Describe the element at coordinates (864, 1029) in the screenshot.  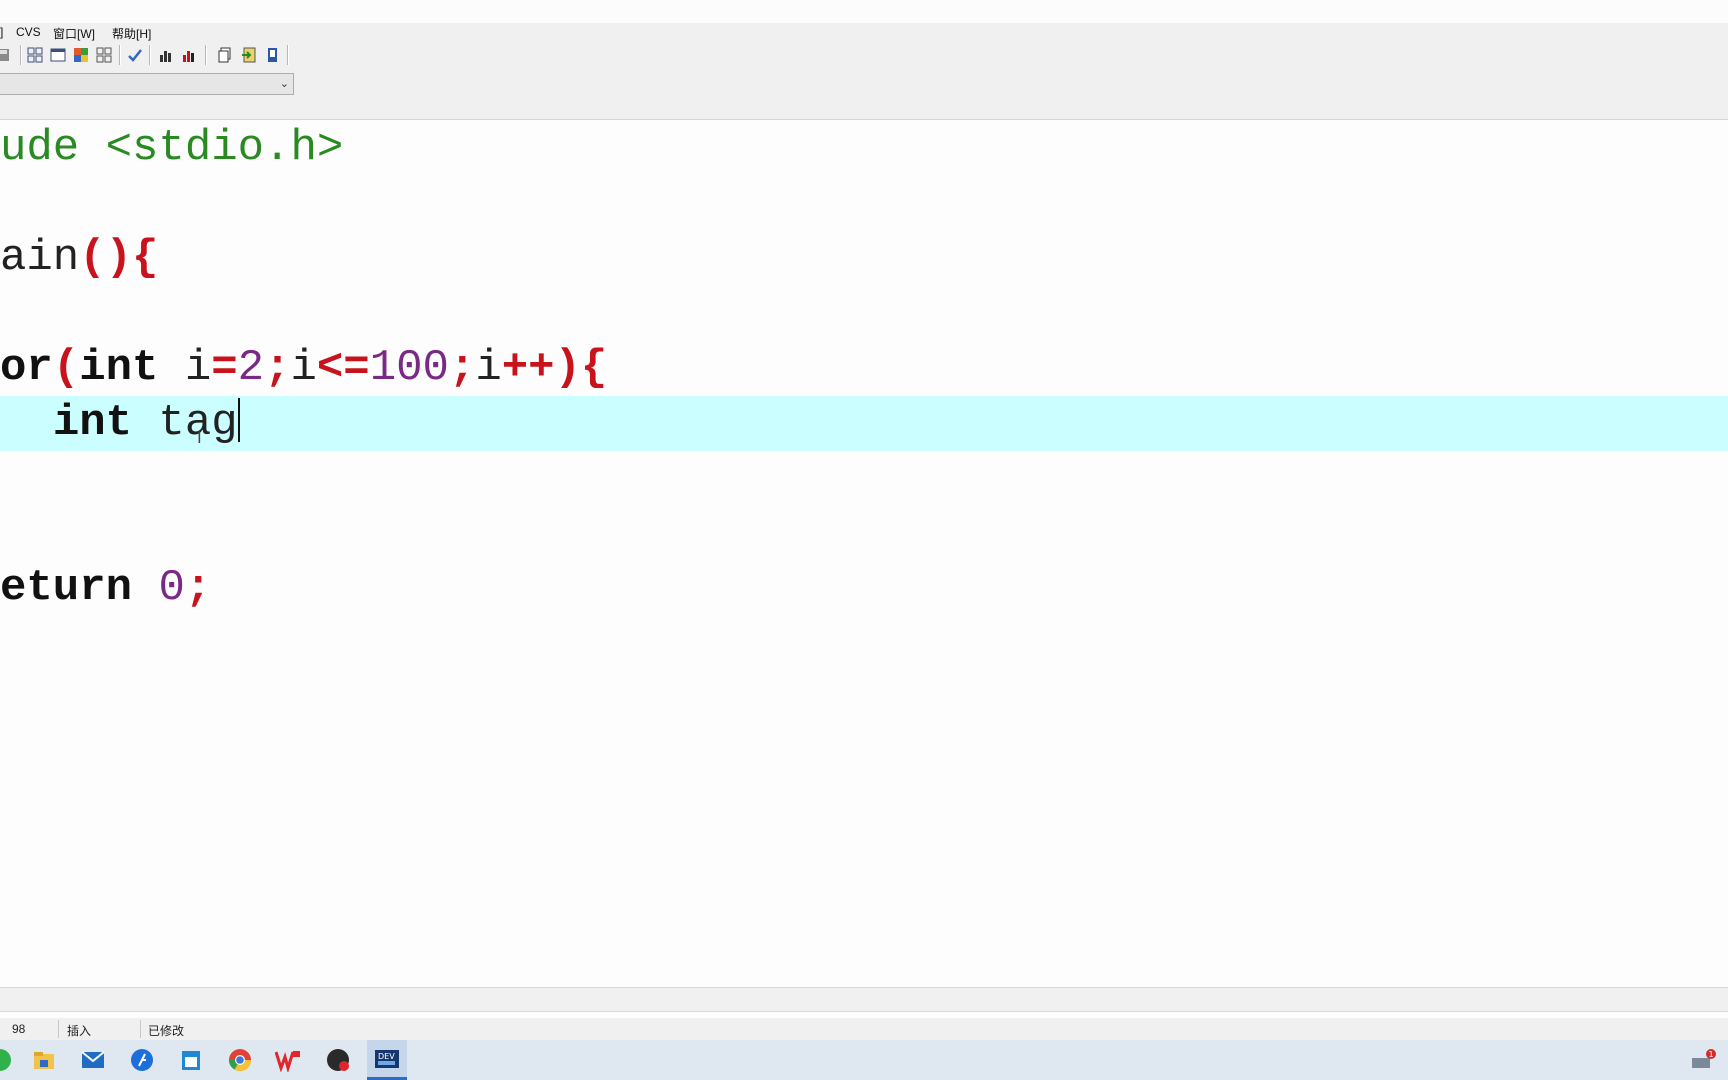
I see `status-bar: 98 插入 已修改` at that location.